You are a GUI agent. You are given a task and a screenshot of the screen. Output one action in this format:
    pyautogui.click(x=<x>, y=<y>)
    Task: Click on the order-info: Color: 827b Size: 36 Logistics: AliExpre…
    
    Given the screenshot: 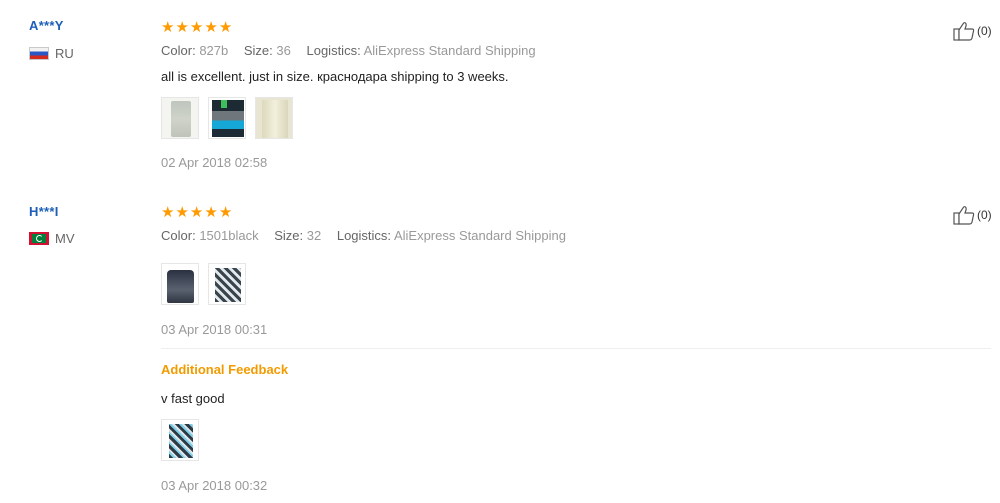 What is the action you would take?
    pyautogui.click(x=348, y=50)
    